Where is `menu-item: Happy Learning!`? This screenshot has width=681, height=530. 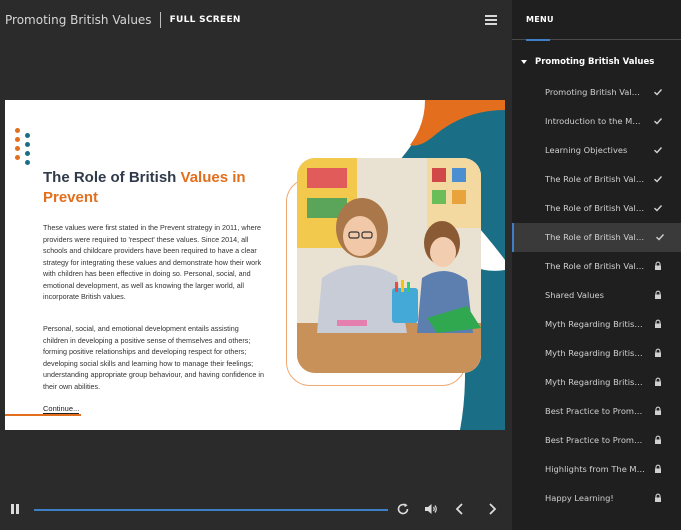
menu-item: Happy Learning! is located at coordinates (596, 498).